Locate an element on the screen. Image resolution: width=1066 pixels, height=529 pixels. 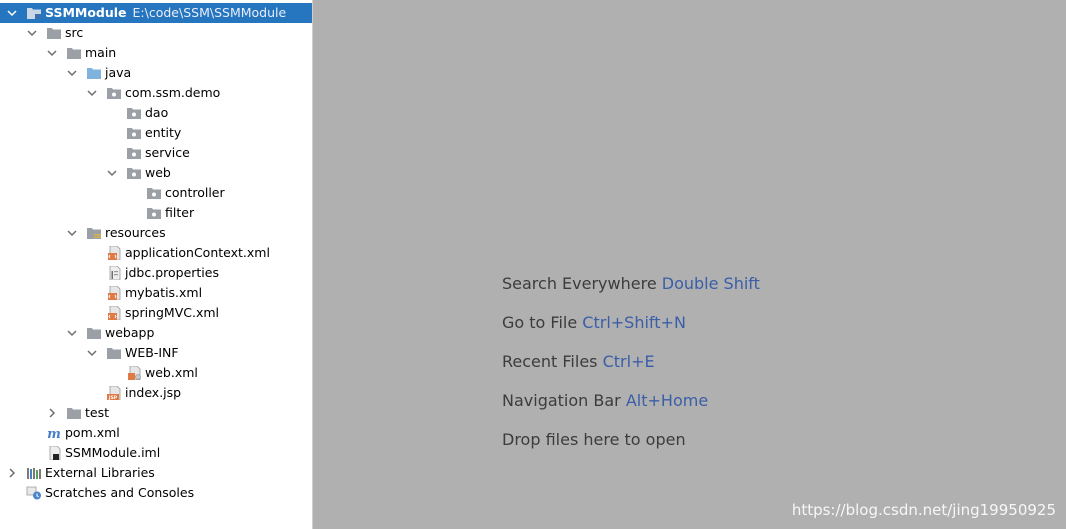
hint-drop-files: Drop files here to open is located at coordinates (594, 439).